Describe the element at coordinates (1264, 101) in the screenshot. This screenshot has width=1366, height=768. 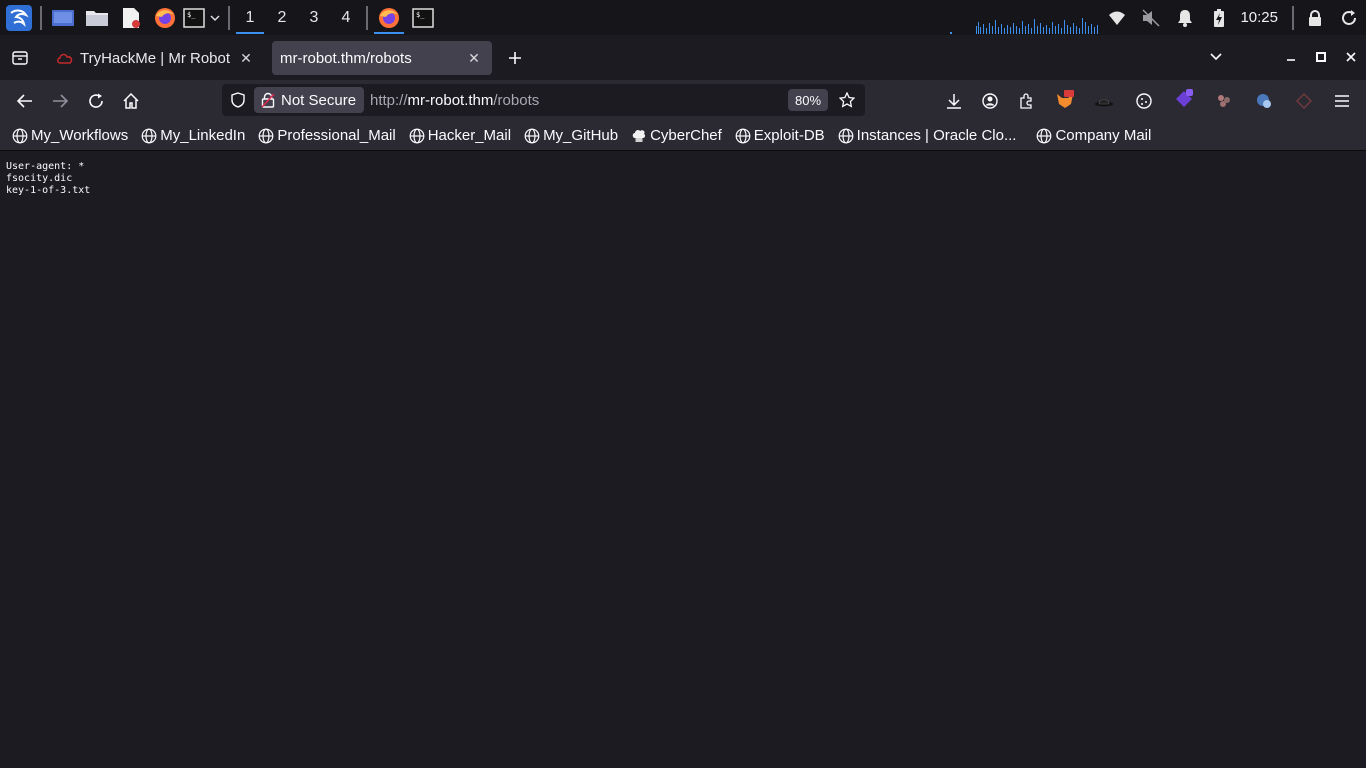
I see `extension-wappalyzer-button` at that location.